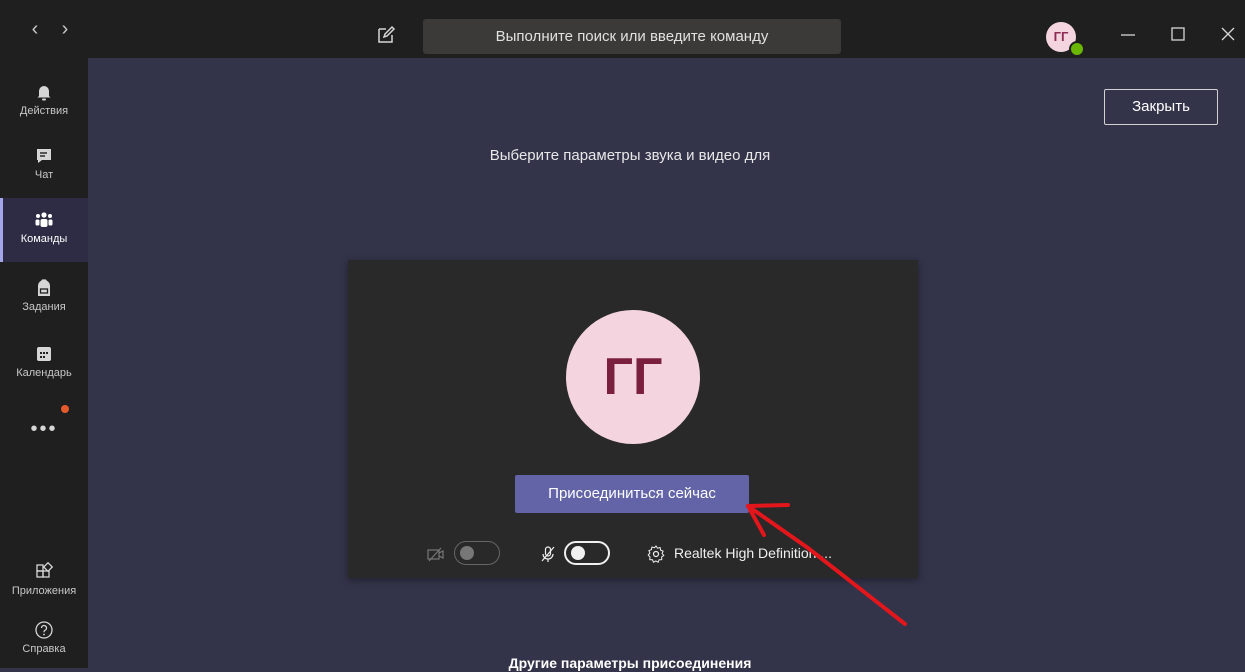 This screenshot has height=672, width=1245. Describe the element at coordinates (1228, 34) in the screenshot. I see `close-window-icon` at that location.